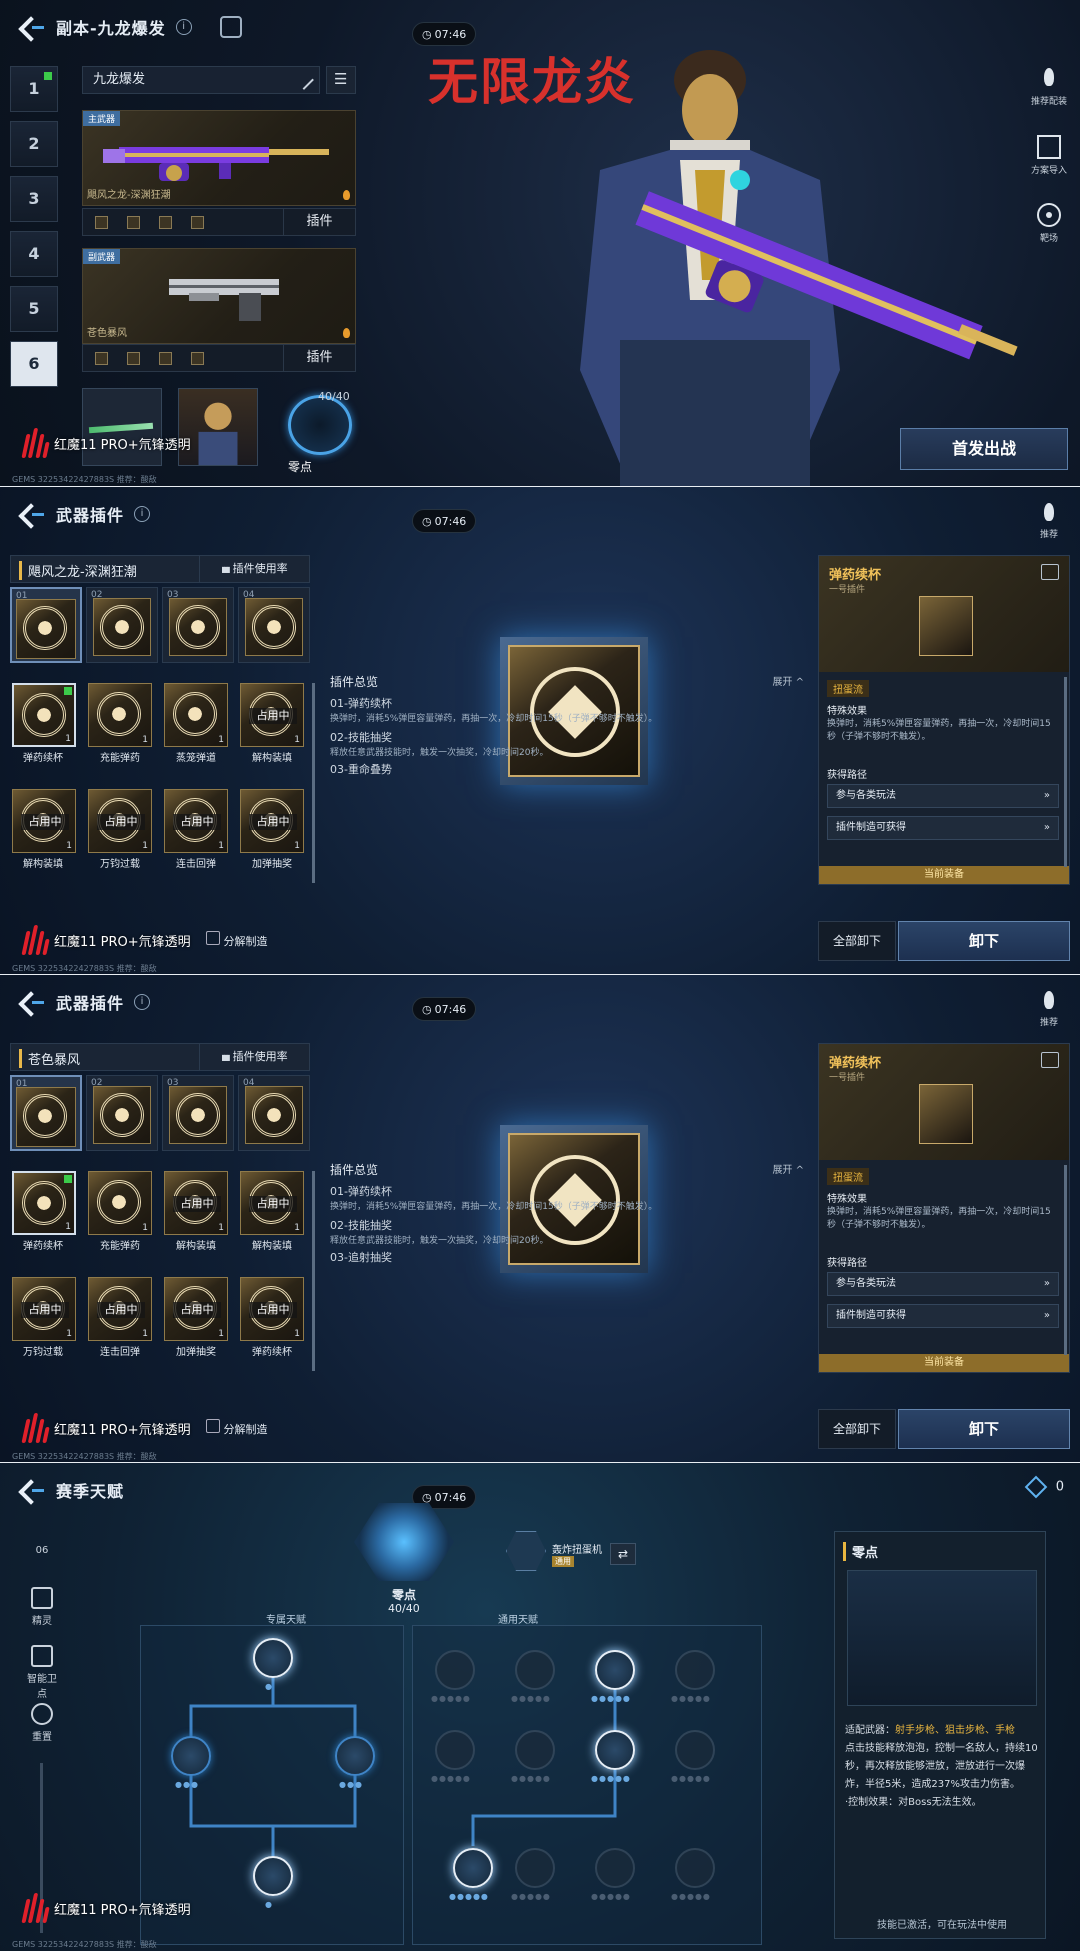  What do you see at coordinates (201, 80) in the screenshot?
I see `loadout-name-field: 九龙爆发` at bounding box center [201, 80].